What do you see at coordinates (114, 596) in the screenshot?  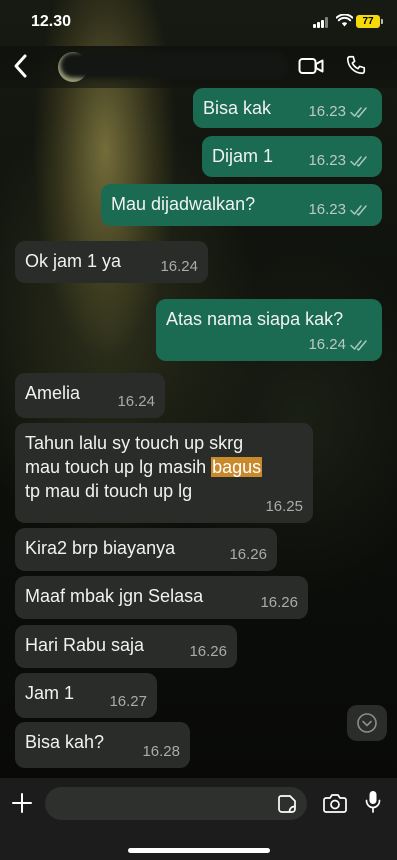 I see `message-text: Maaf mbak jgn Selasa` at bounding box center [114, 596].